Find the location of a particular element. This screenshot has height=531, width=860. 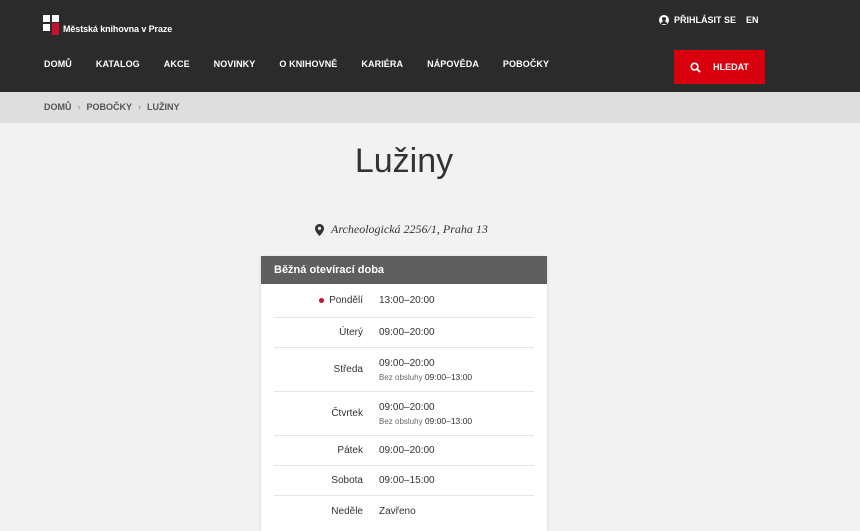

hours-times: 09:00–15:00 is located at coordinates (399, 480).